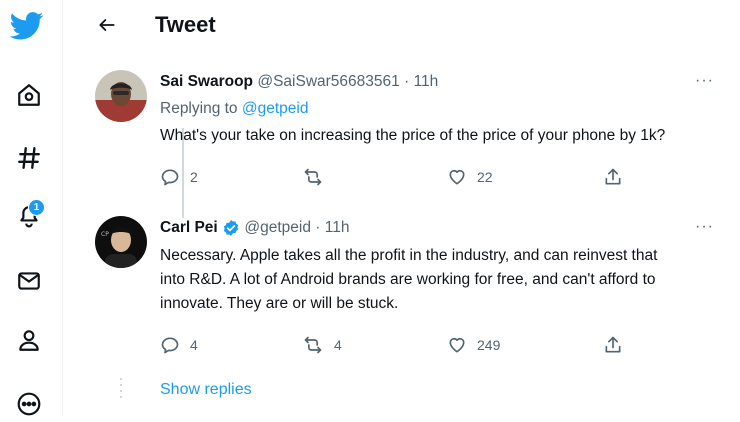 The image size is (740, 422). What do you see at coordinates (29, 404) in the screenshot?
I see `more-circle-icon` at bounding box center [29, 404].